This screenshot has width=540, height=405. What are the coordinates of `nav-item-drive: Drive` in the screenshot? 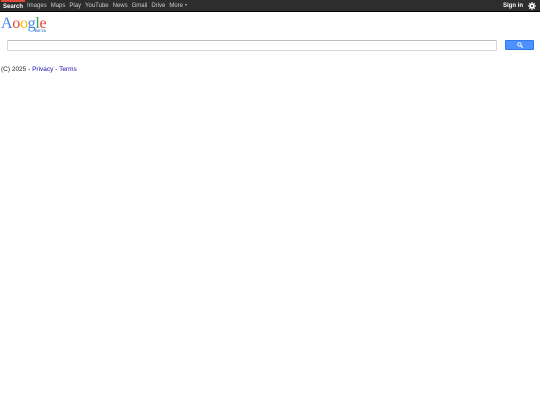 It's located at (158, 6).